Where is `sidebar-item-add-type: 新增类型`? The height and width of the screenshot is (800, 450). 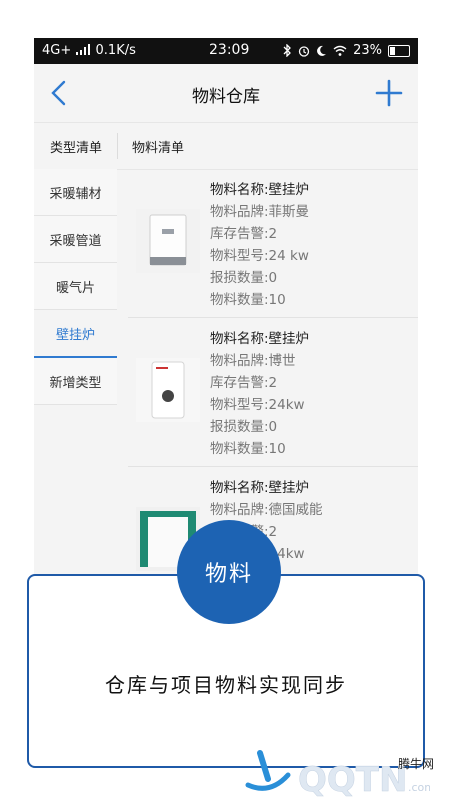 sidebar-item-add-type: 新增类型 is located at coordinates (75, 381).